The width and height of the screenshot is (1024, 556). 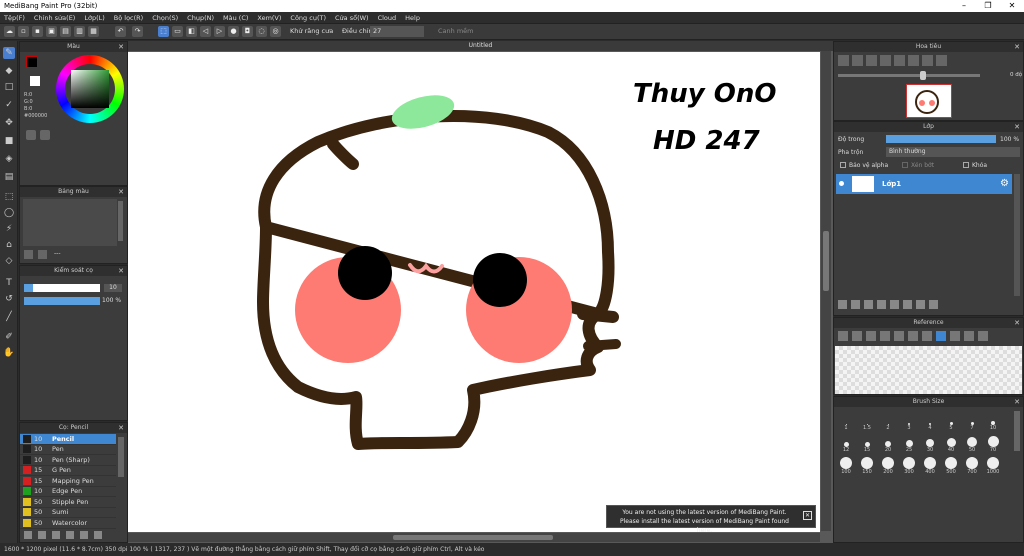 What do you see at coordinates (68, 481) in the screenshot?
I see `brush-row: 15 Mapping Pen` at bounding box center [68, 481].